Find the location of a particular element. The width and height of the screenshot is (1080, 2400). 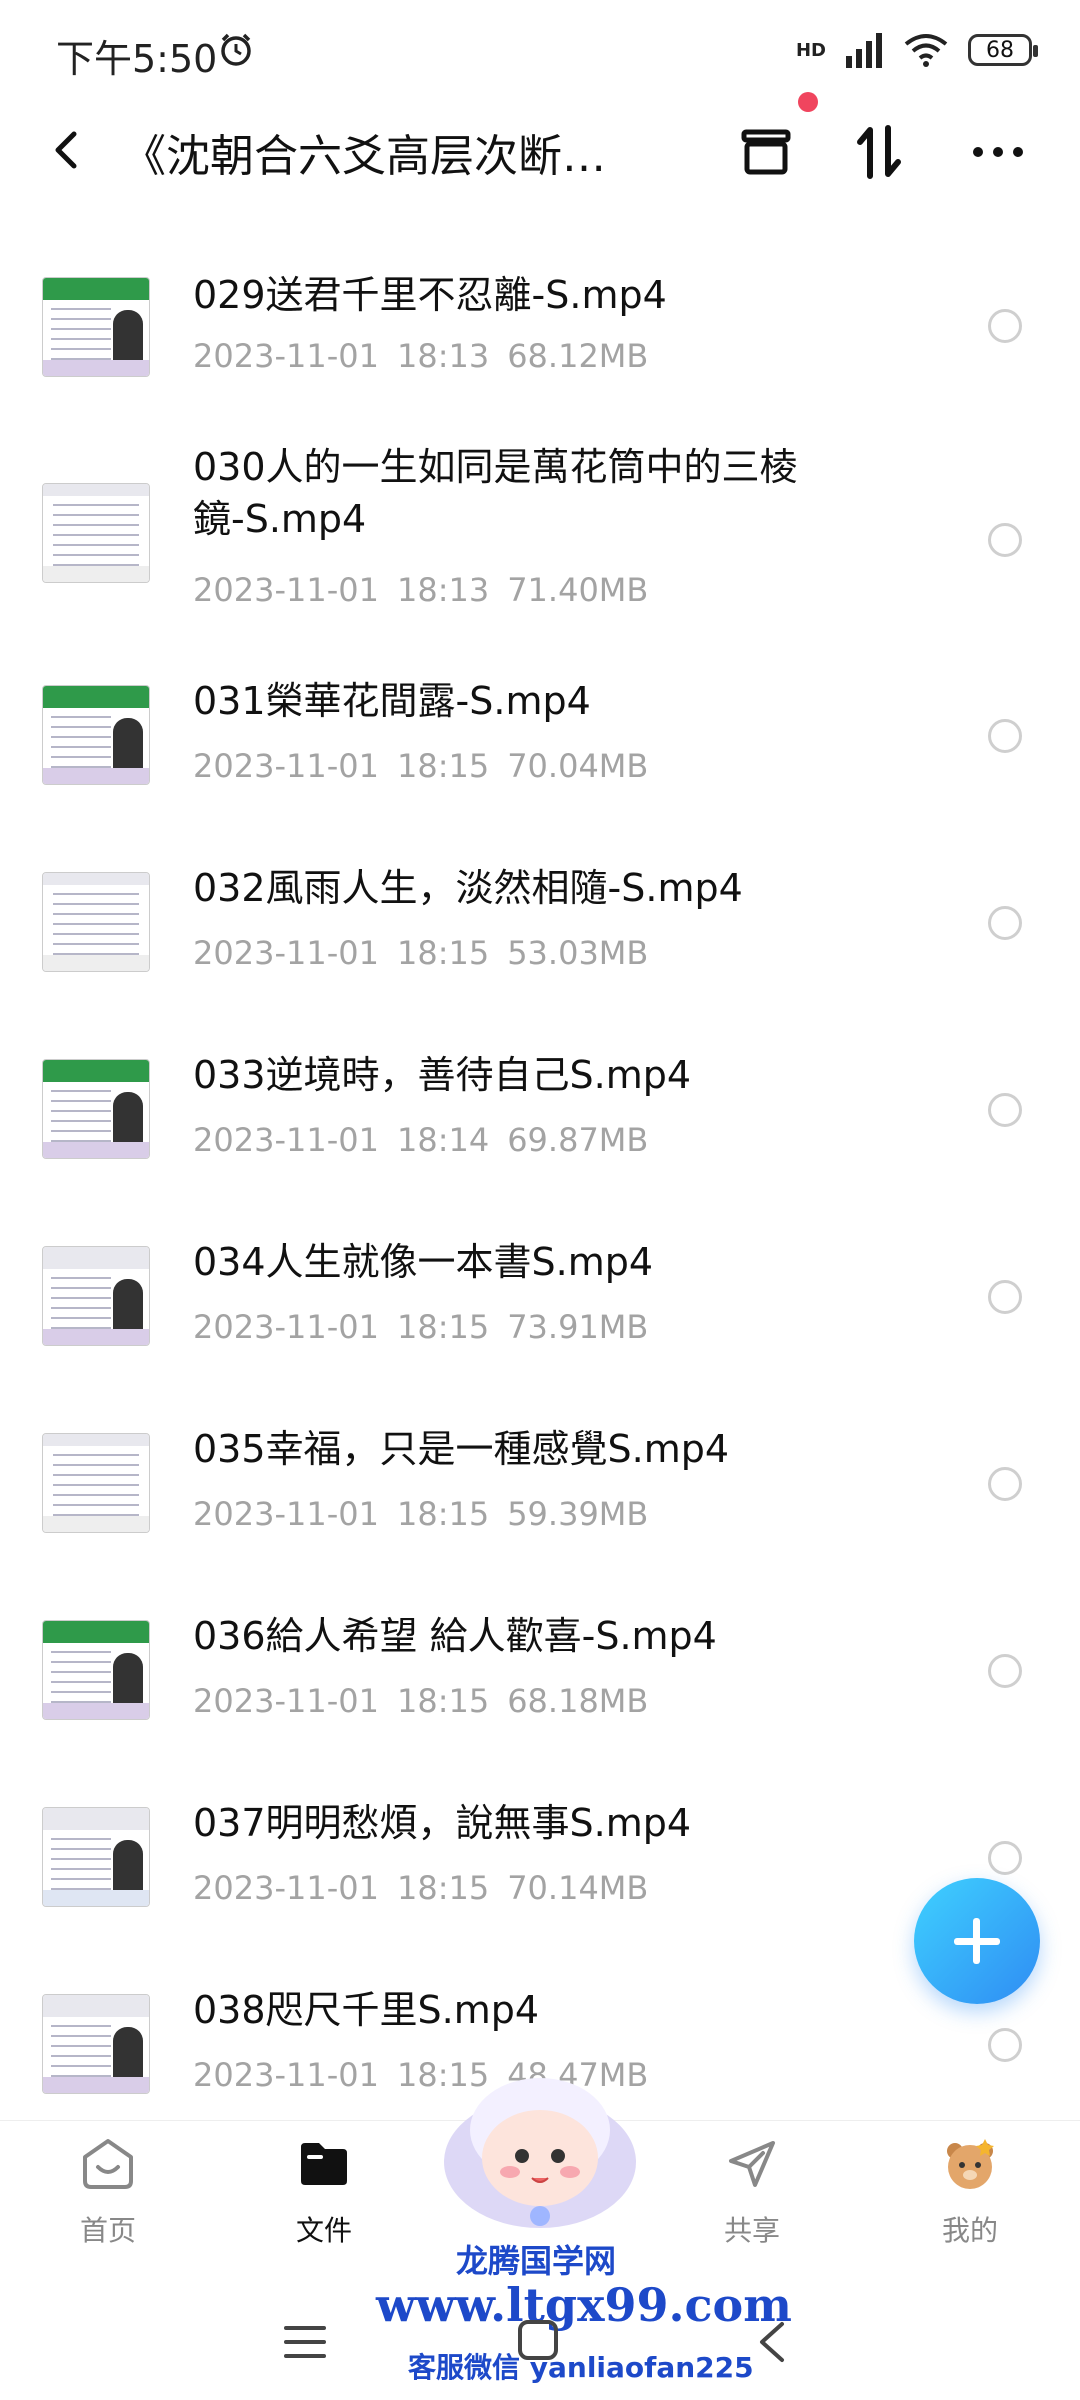

back-nav-icon is located at coordinates (772, 2342).